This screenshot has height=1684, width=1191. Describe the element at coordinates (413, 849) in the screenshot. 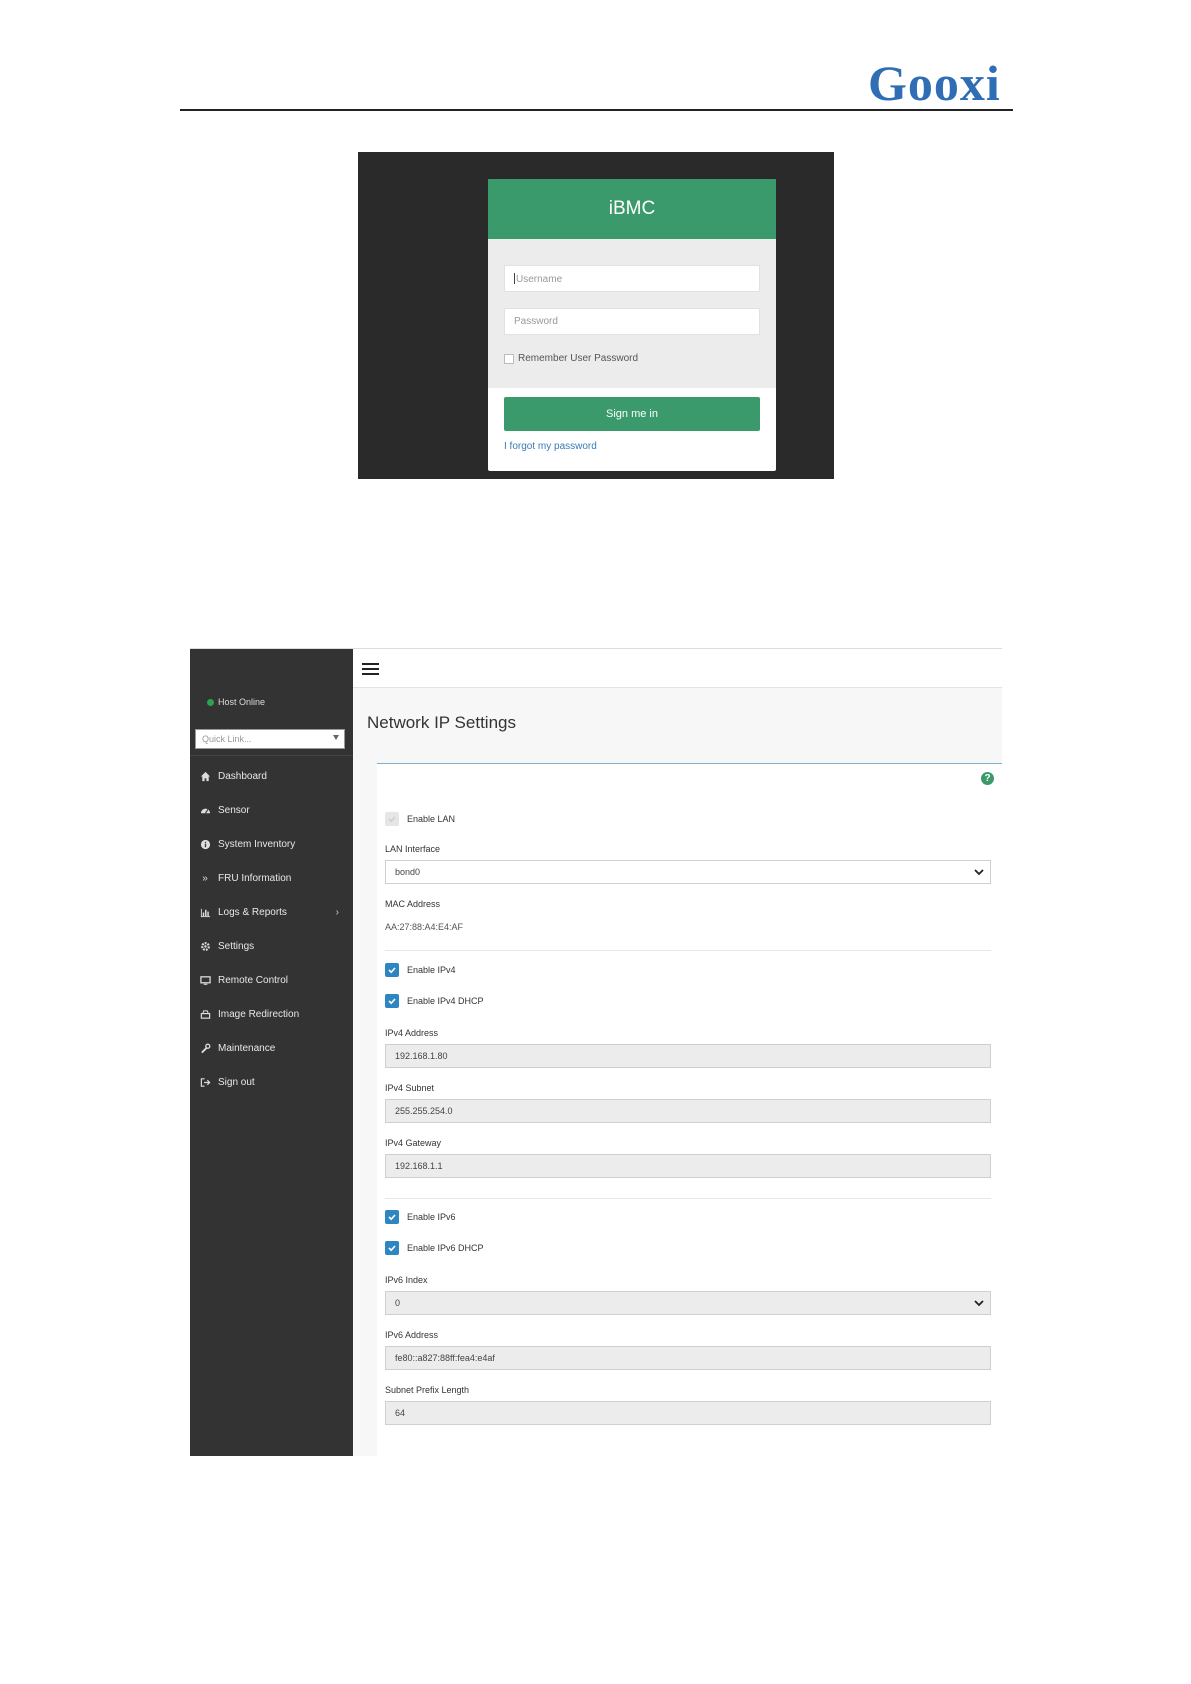

I see `lan-interface-label: LAN Interface` at that location.